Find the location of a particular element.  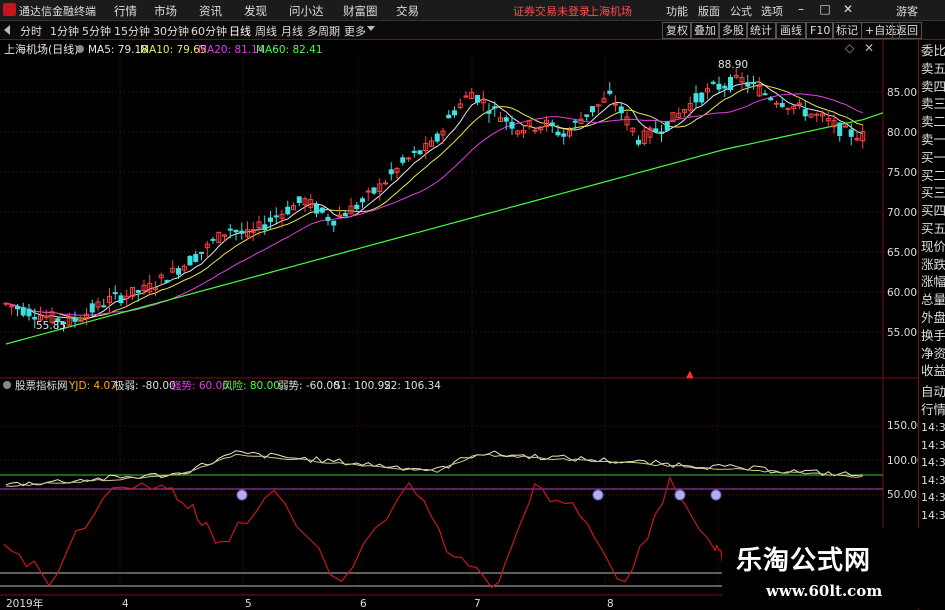

menu-item-gongshi: 公式 is located at coordinates (741, 11).